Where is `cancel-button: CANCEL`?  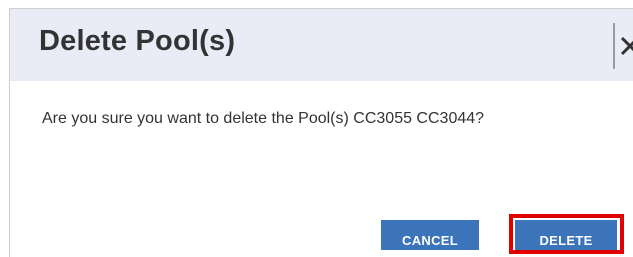 cancel-button: CANCEL is located at coordinates (430, 235).